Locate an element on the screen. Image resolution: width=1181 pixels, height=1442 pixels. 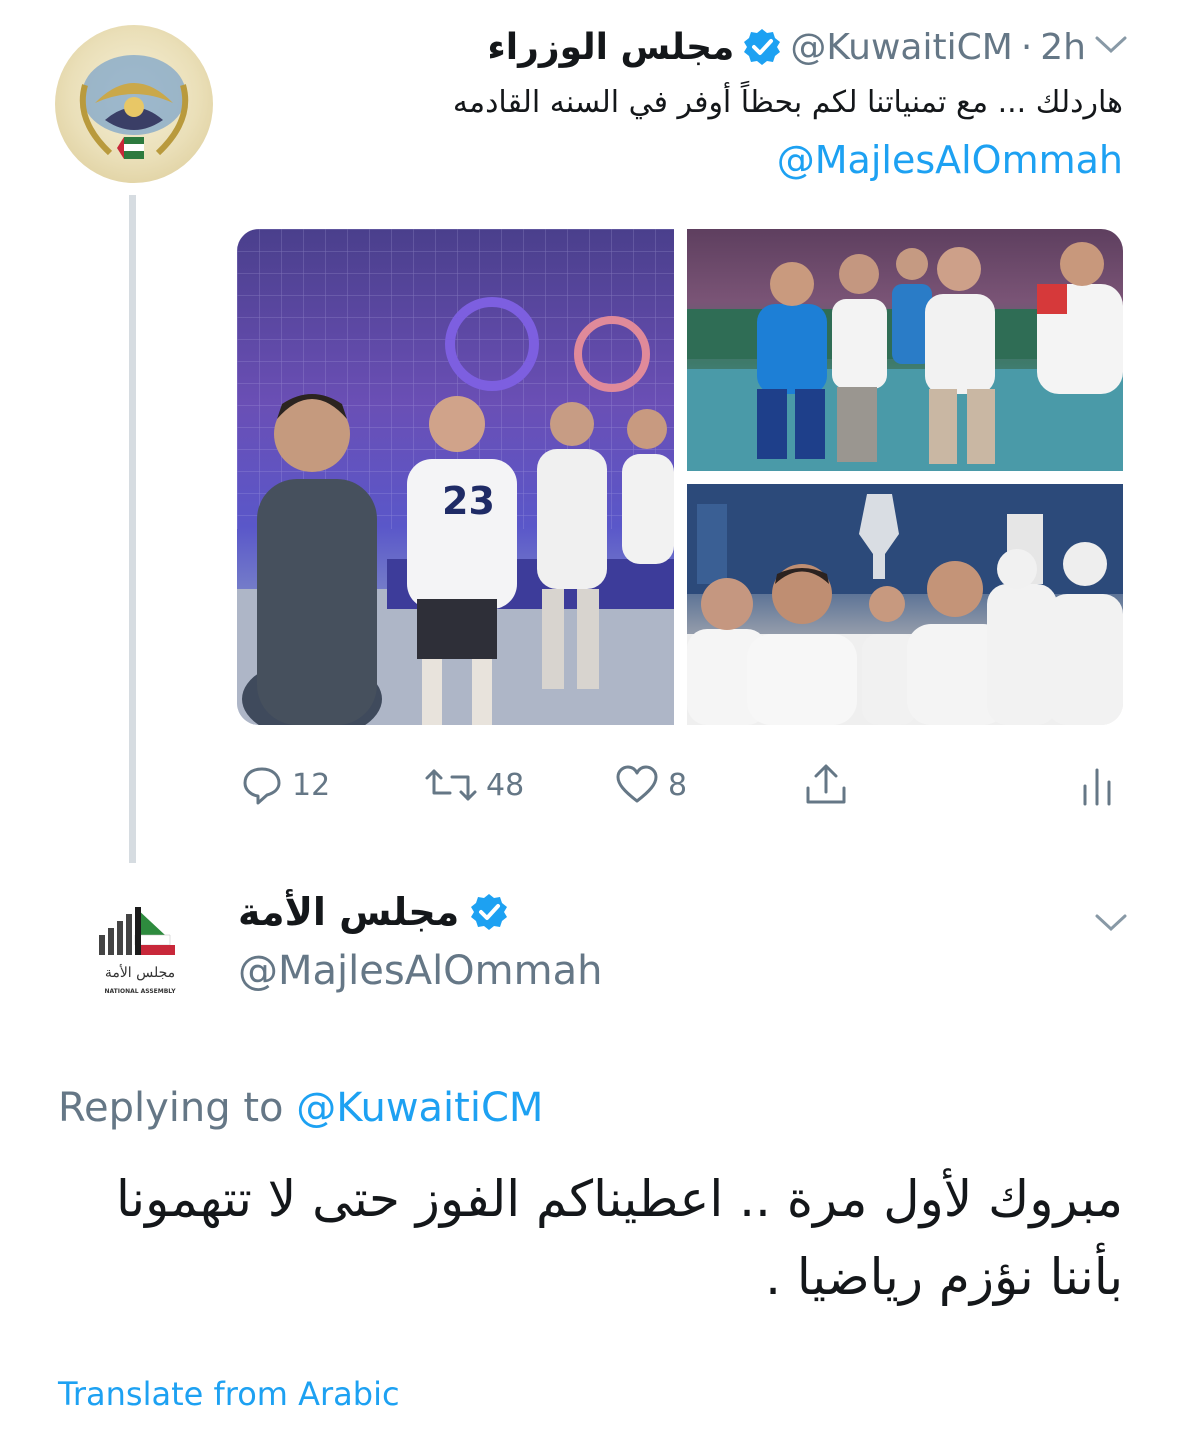
tweet2-display-name: مجلس الأمة is located at coordinates (348, 912).